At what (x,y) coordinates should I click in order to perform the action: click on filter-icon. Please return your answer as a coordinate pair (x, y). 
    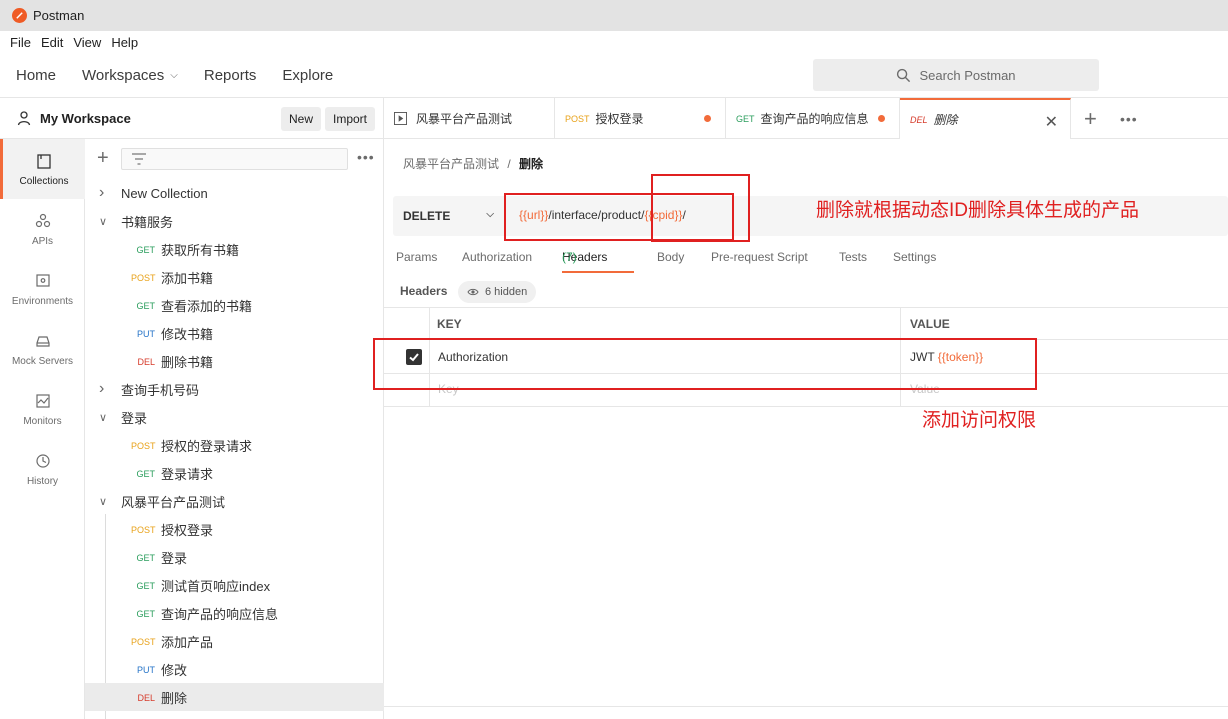
    Looking at the image, I should click on (139, 159).